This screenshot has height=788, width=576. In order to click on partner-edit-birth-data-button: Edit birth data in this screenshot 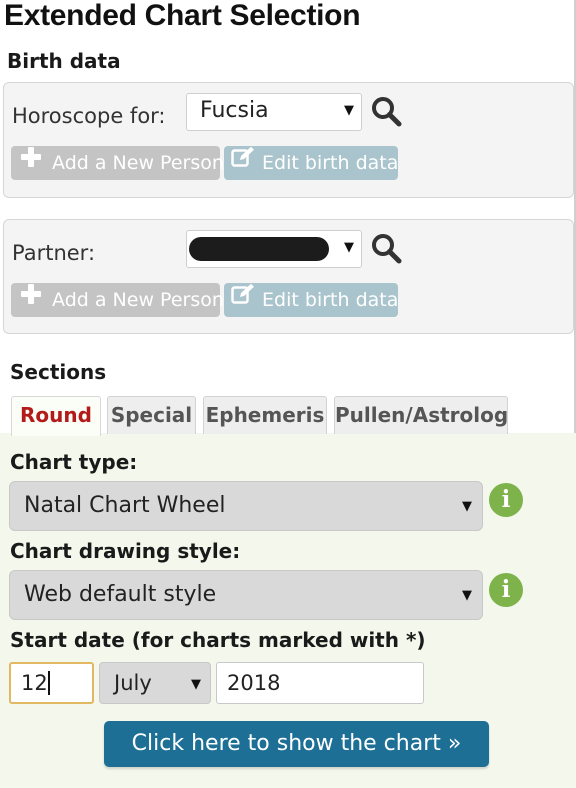, I will do `click(311, 300)`.